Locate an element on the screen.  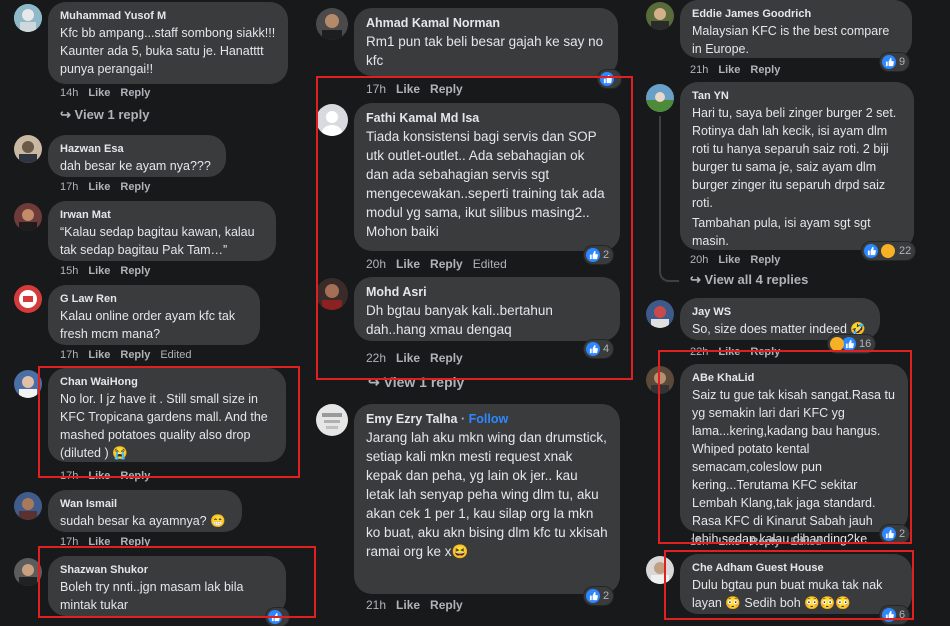
reaction-count: 22 is located at coordinates (905, 251).